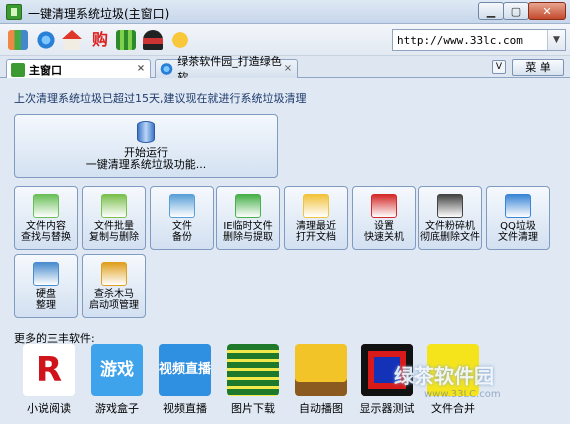 This screenshot has height=424, width=570. I want to click on tool-label: 清理最近, so click(316, 226).